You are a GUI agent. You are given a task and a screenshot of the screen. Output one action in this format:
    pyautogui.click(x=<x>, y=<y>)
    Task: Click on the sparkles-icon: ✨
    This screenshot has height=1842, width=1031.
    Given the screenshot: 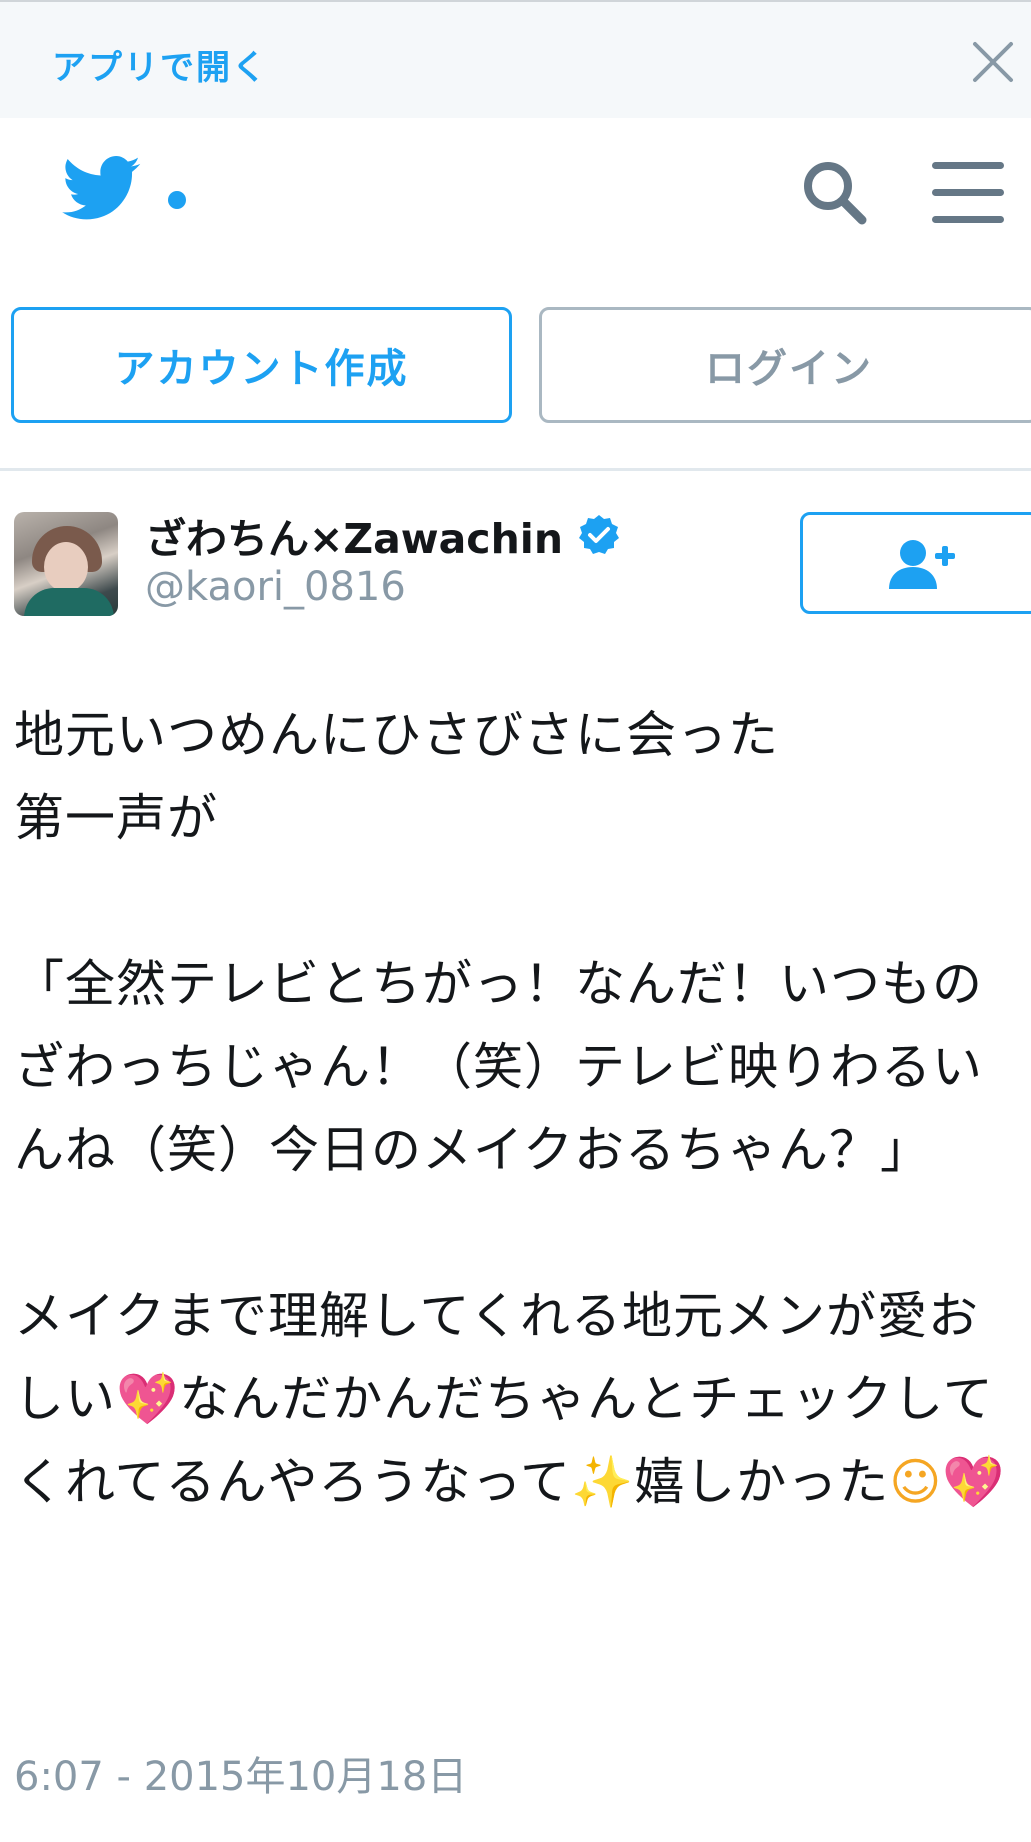 What is the action you would take?
    pyautogui.click(x=603, y=1482)
    